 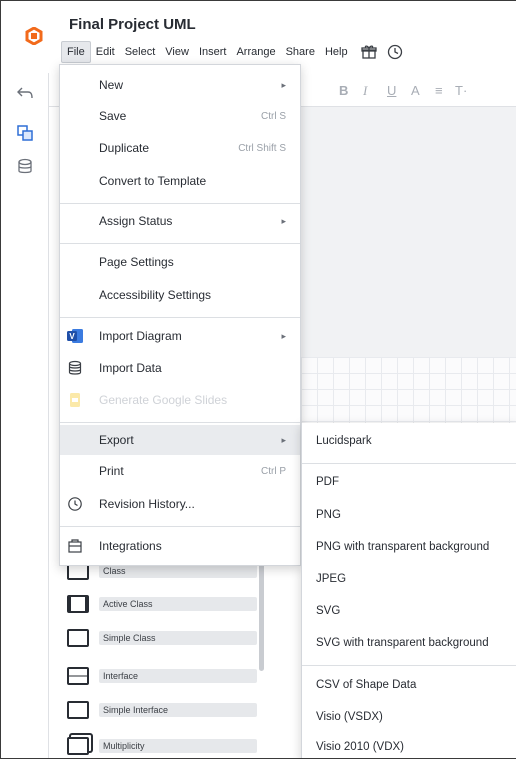 I want to click on menu-arrange: Arrange, so click(x=255, y=52).